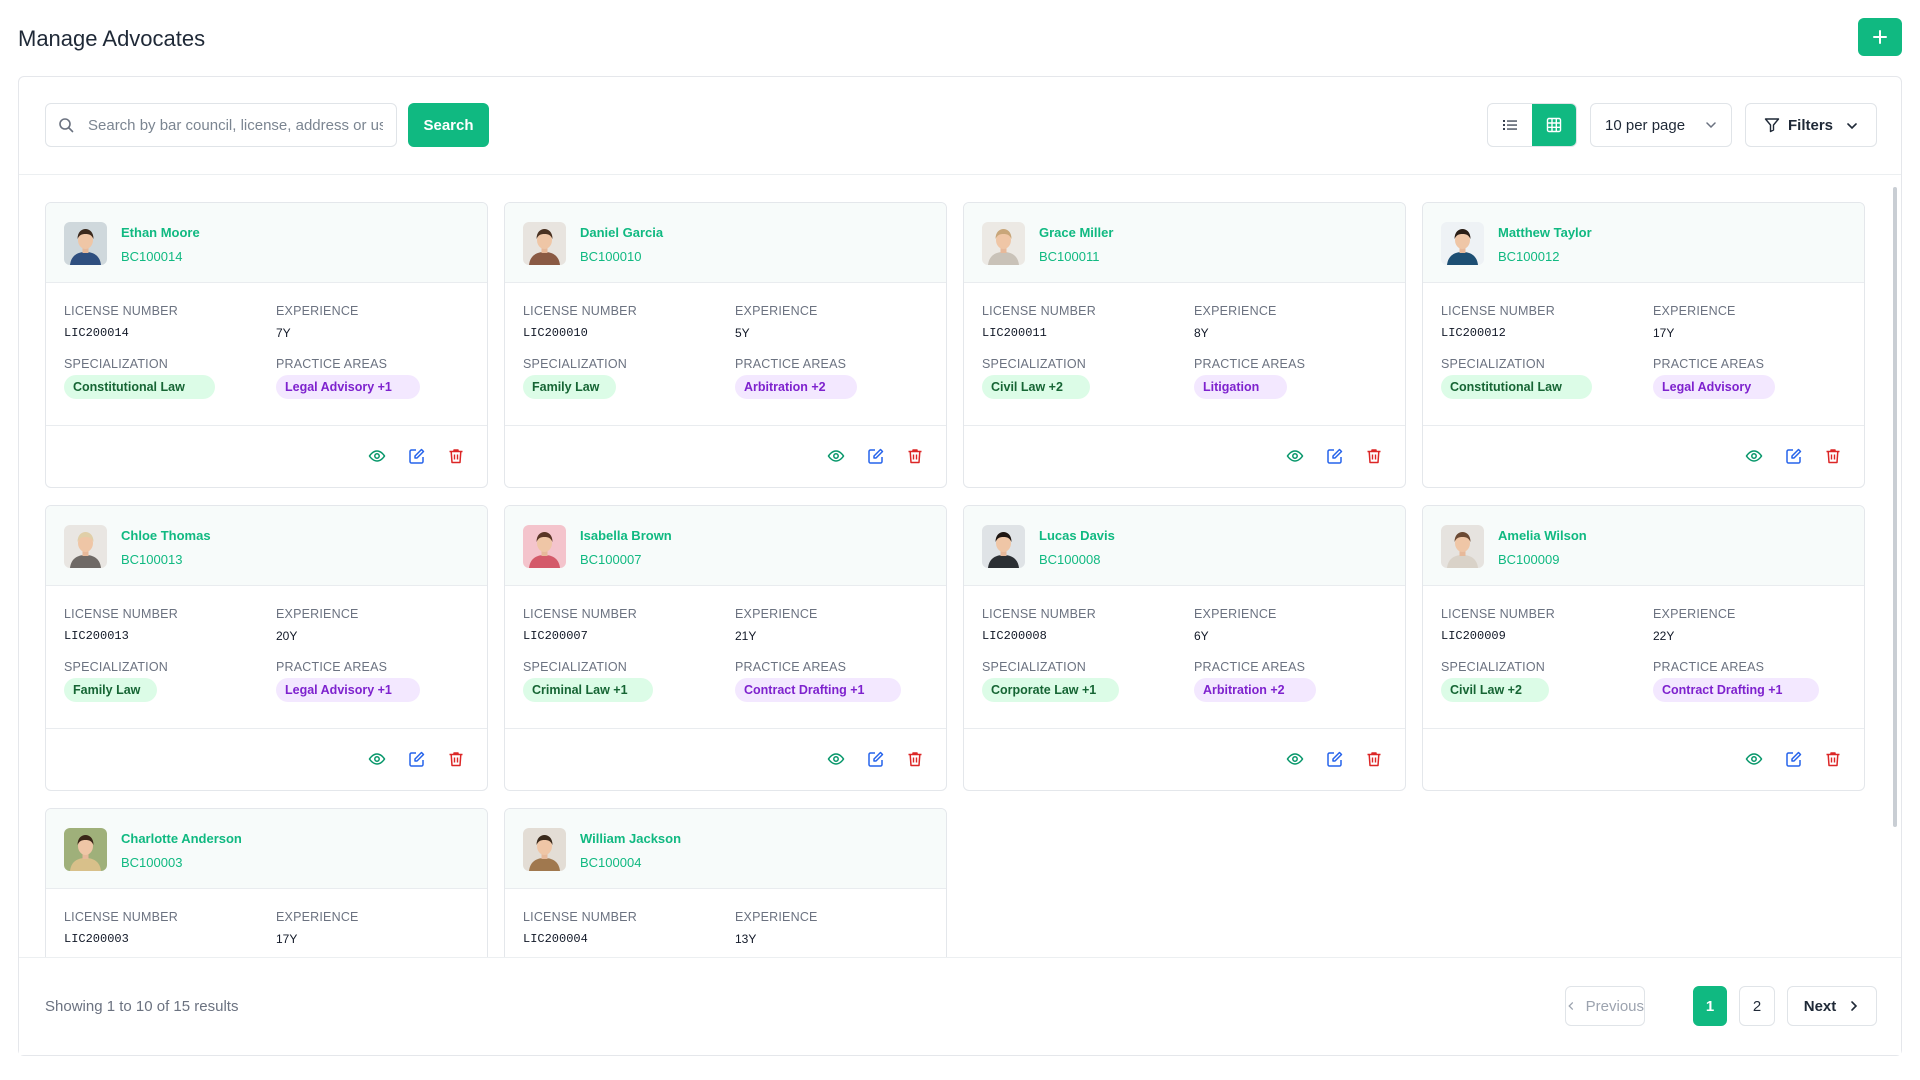 This screenshot has width=1920, height=1080. I want to click on bar-council-id: BC100012, so click(1529, 256).